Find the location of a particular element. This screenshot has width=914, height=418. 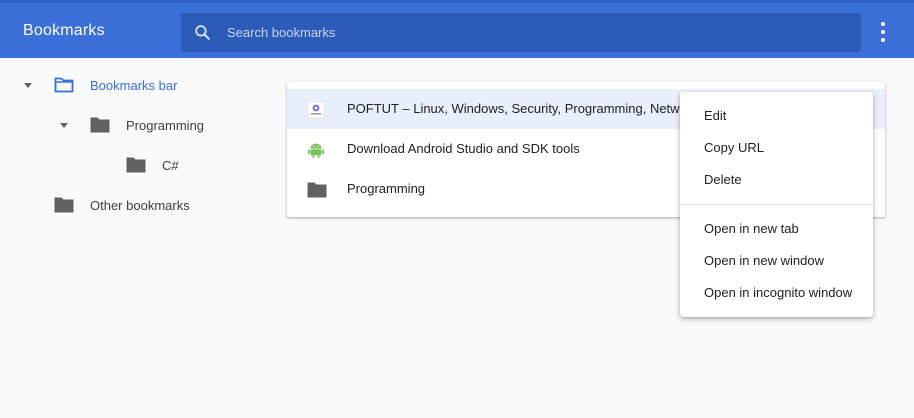

menu-divider is located at coordinates (776, 204).